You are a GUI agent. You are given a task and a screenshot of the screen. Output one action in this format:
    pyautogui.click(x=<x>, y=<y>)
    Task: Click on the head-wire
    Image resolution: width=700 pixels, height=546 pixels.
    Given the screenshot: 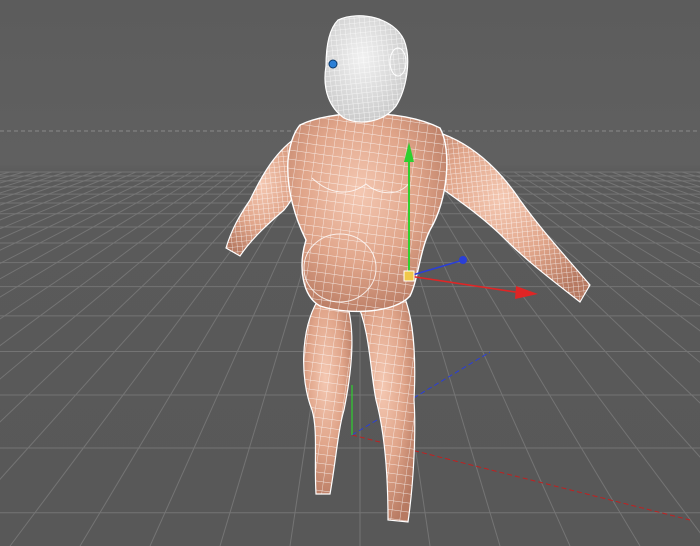 What is the action you would take?
    pyautogui.click(x=366, y=69)
    